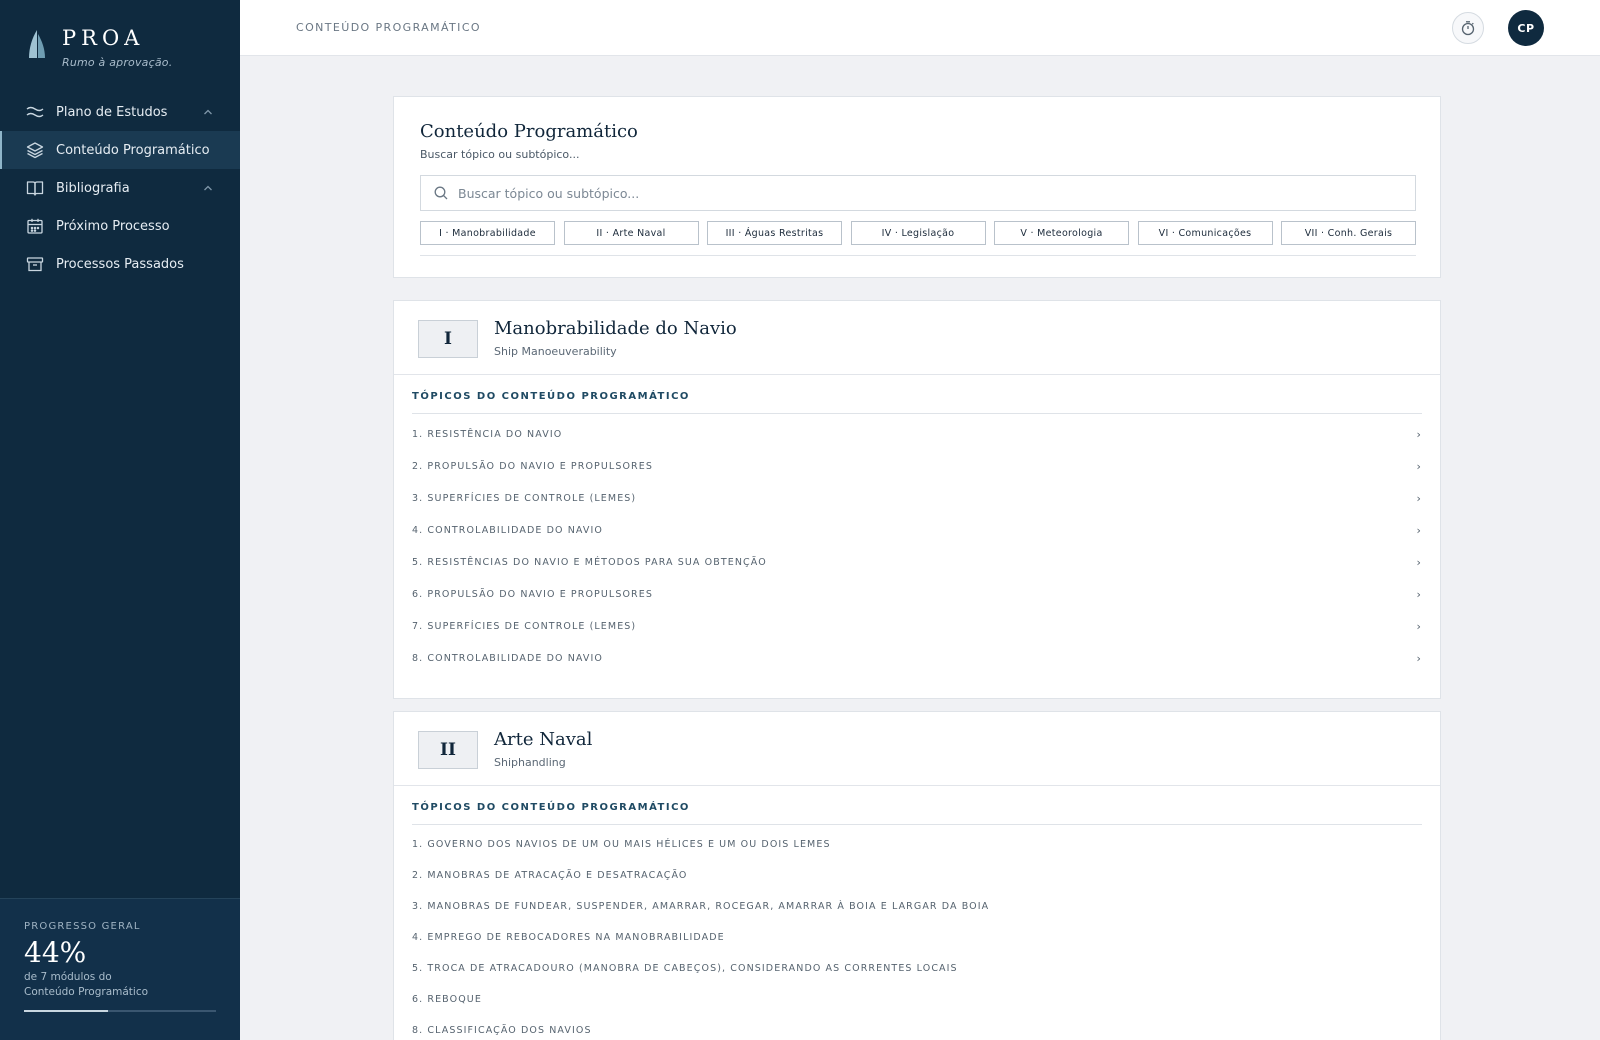  What do you see at coordinates (615, 328) in the screenshot?
I see `module-title: Manobrabilidade do Navio` at bounding box center [615, 328].